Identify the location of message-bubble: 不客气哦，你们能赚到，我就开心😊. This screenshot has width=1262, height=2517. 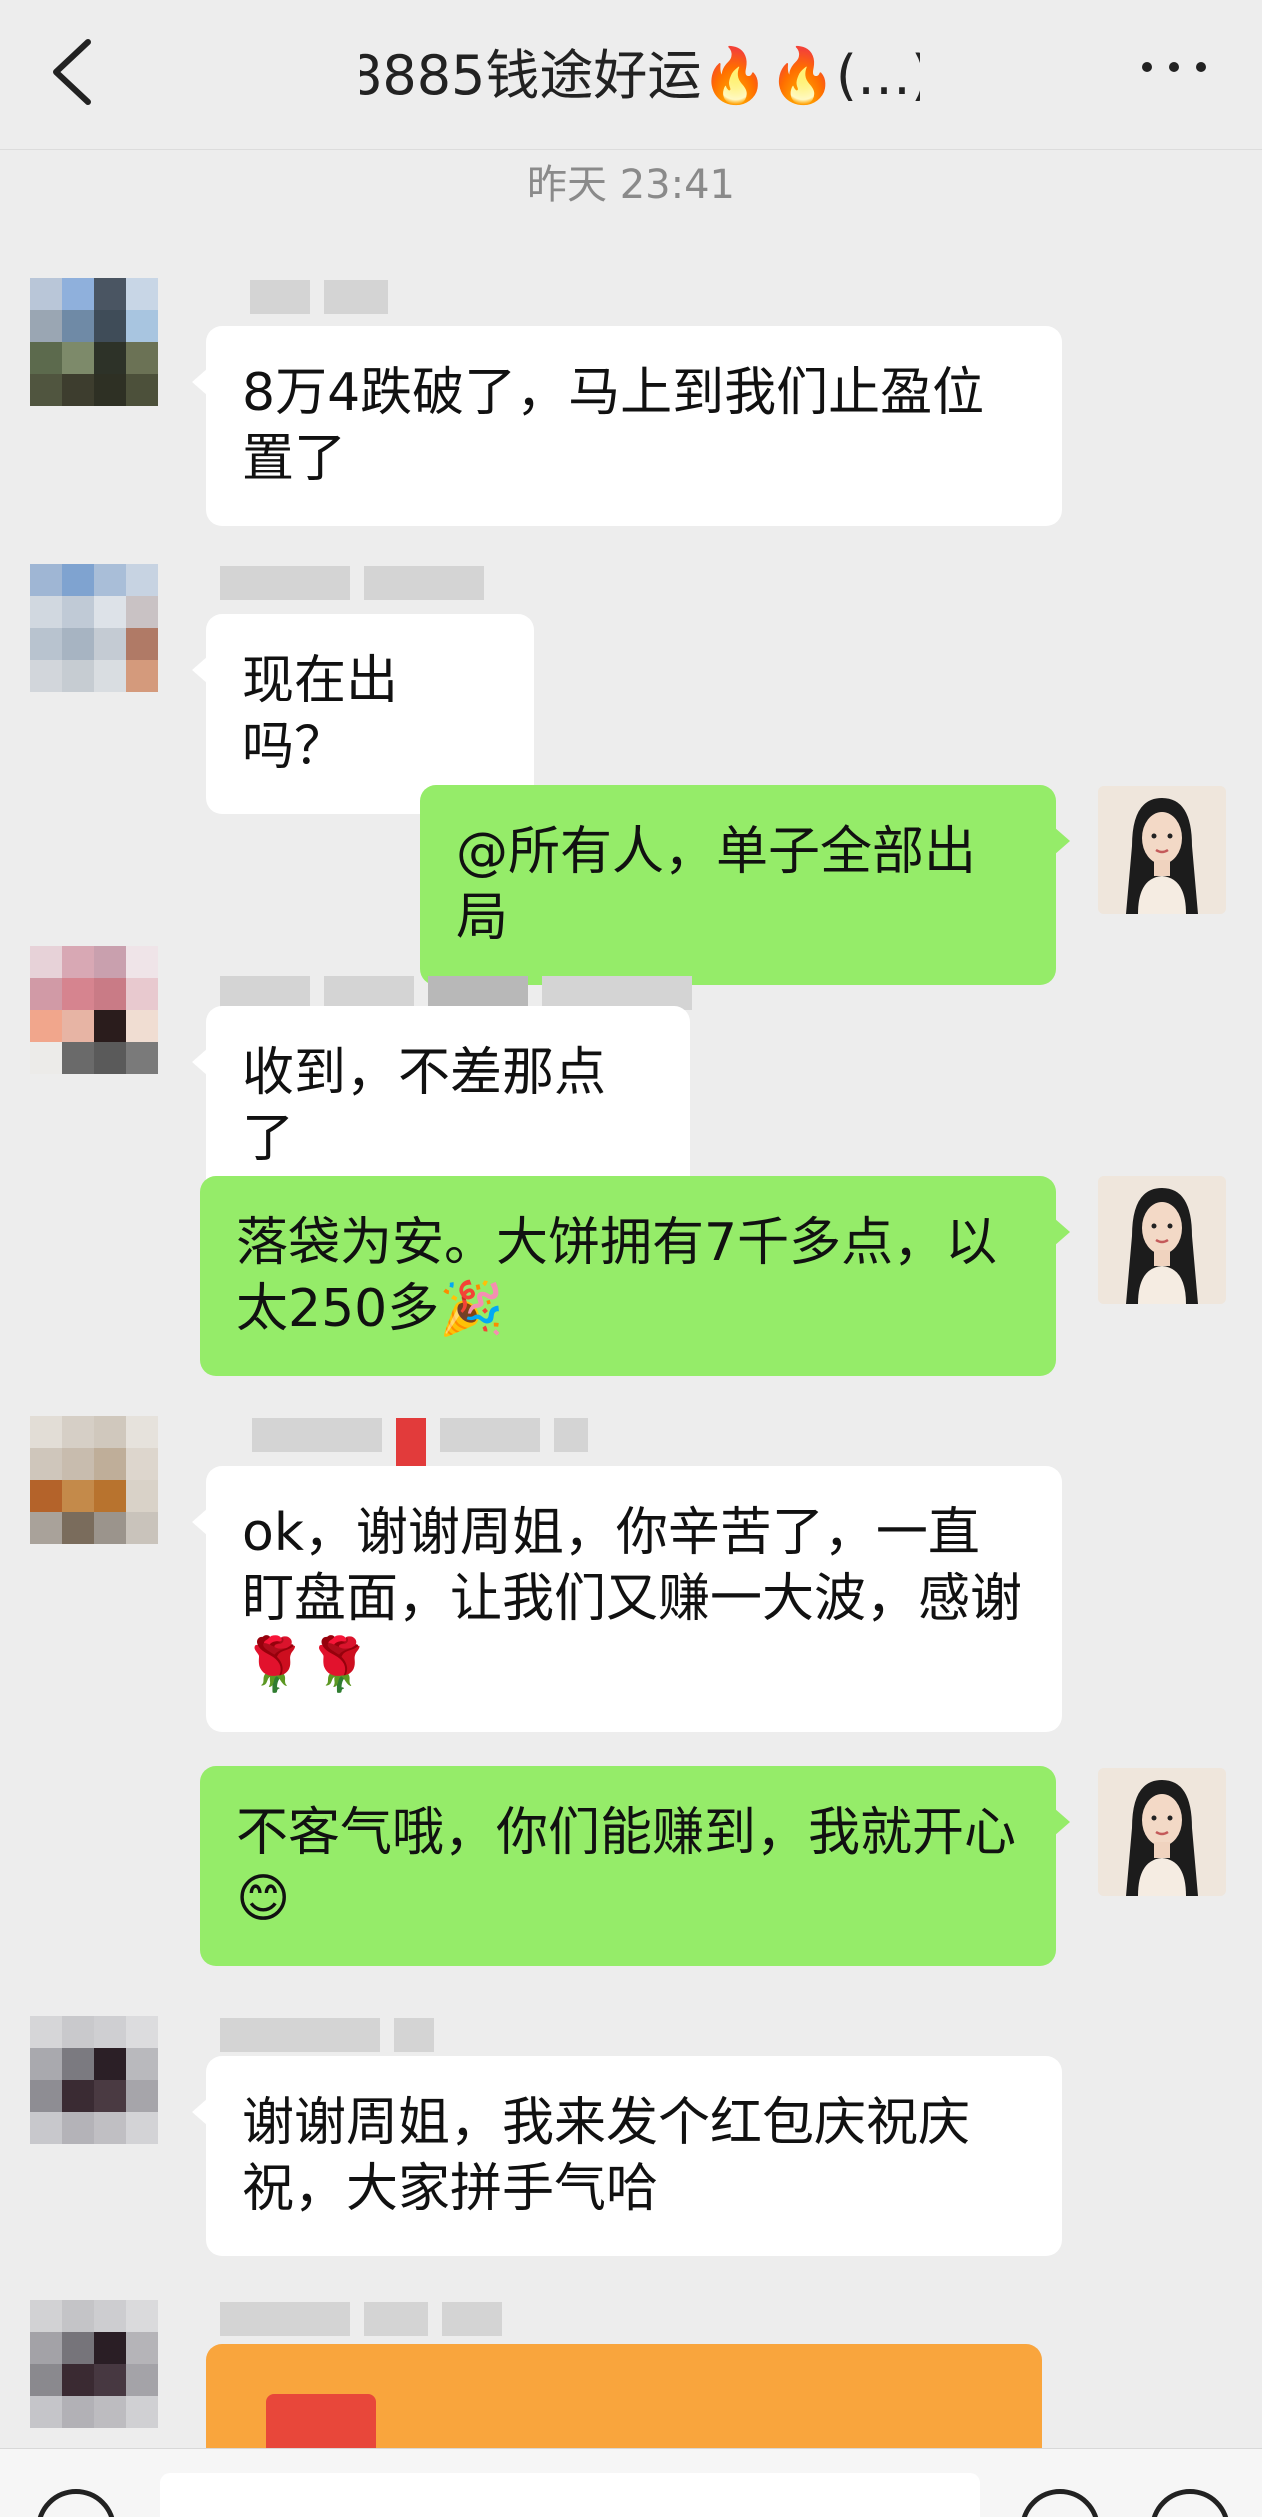
(635, 1866).